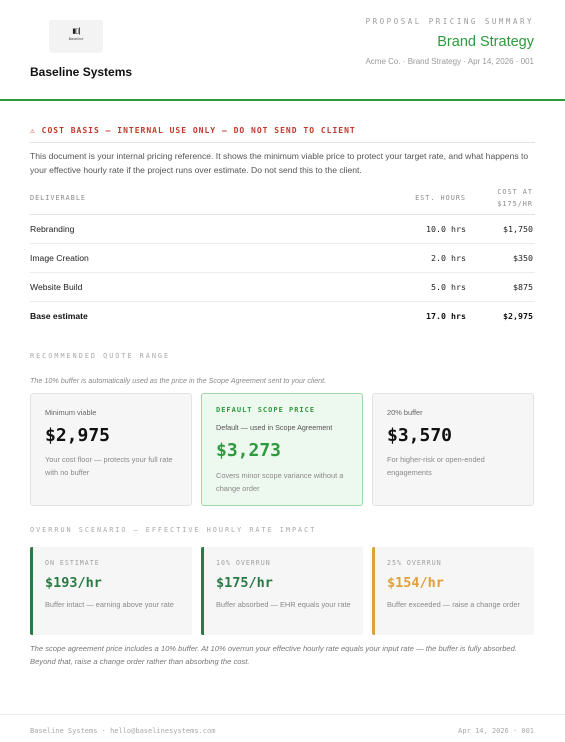 The height and width of the screenshot is (742, 565). I want to click on logo-mark-icon: ▮▯|, so click(76, 31).